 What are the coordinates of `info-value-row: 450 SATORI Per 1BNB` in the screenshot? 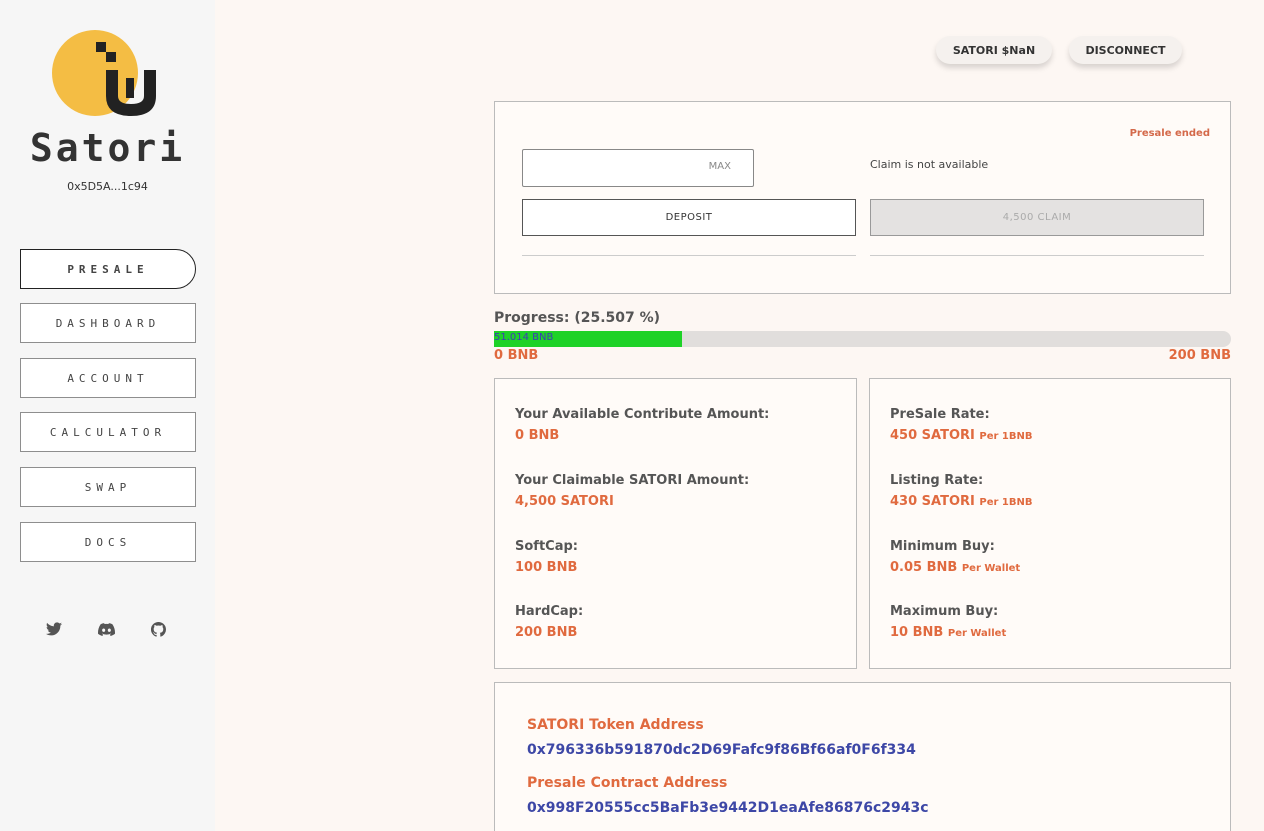 It's located at (961, 435).